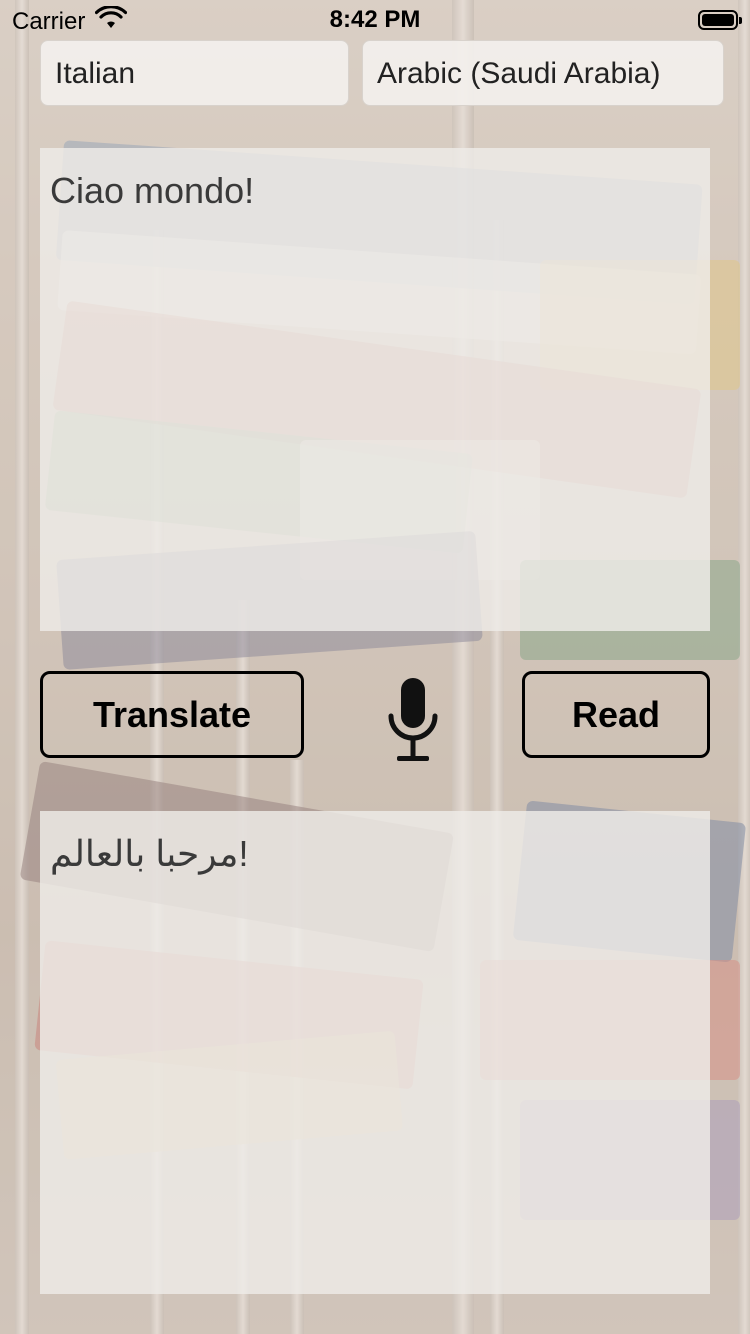 The height and width of the screenshot is (1334, 750). What do you see at coordinates (543, 73) in the screenshot?
I see `target-language-picker: Arabic (Saudi Arabia)` at bounding box center [543, 73].